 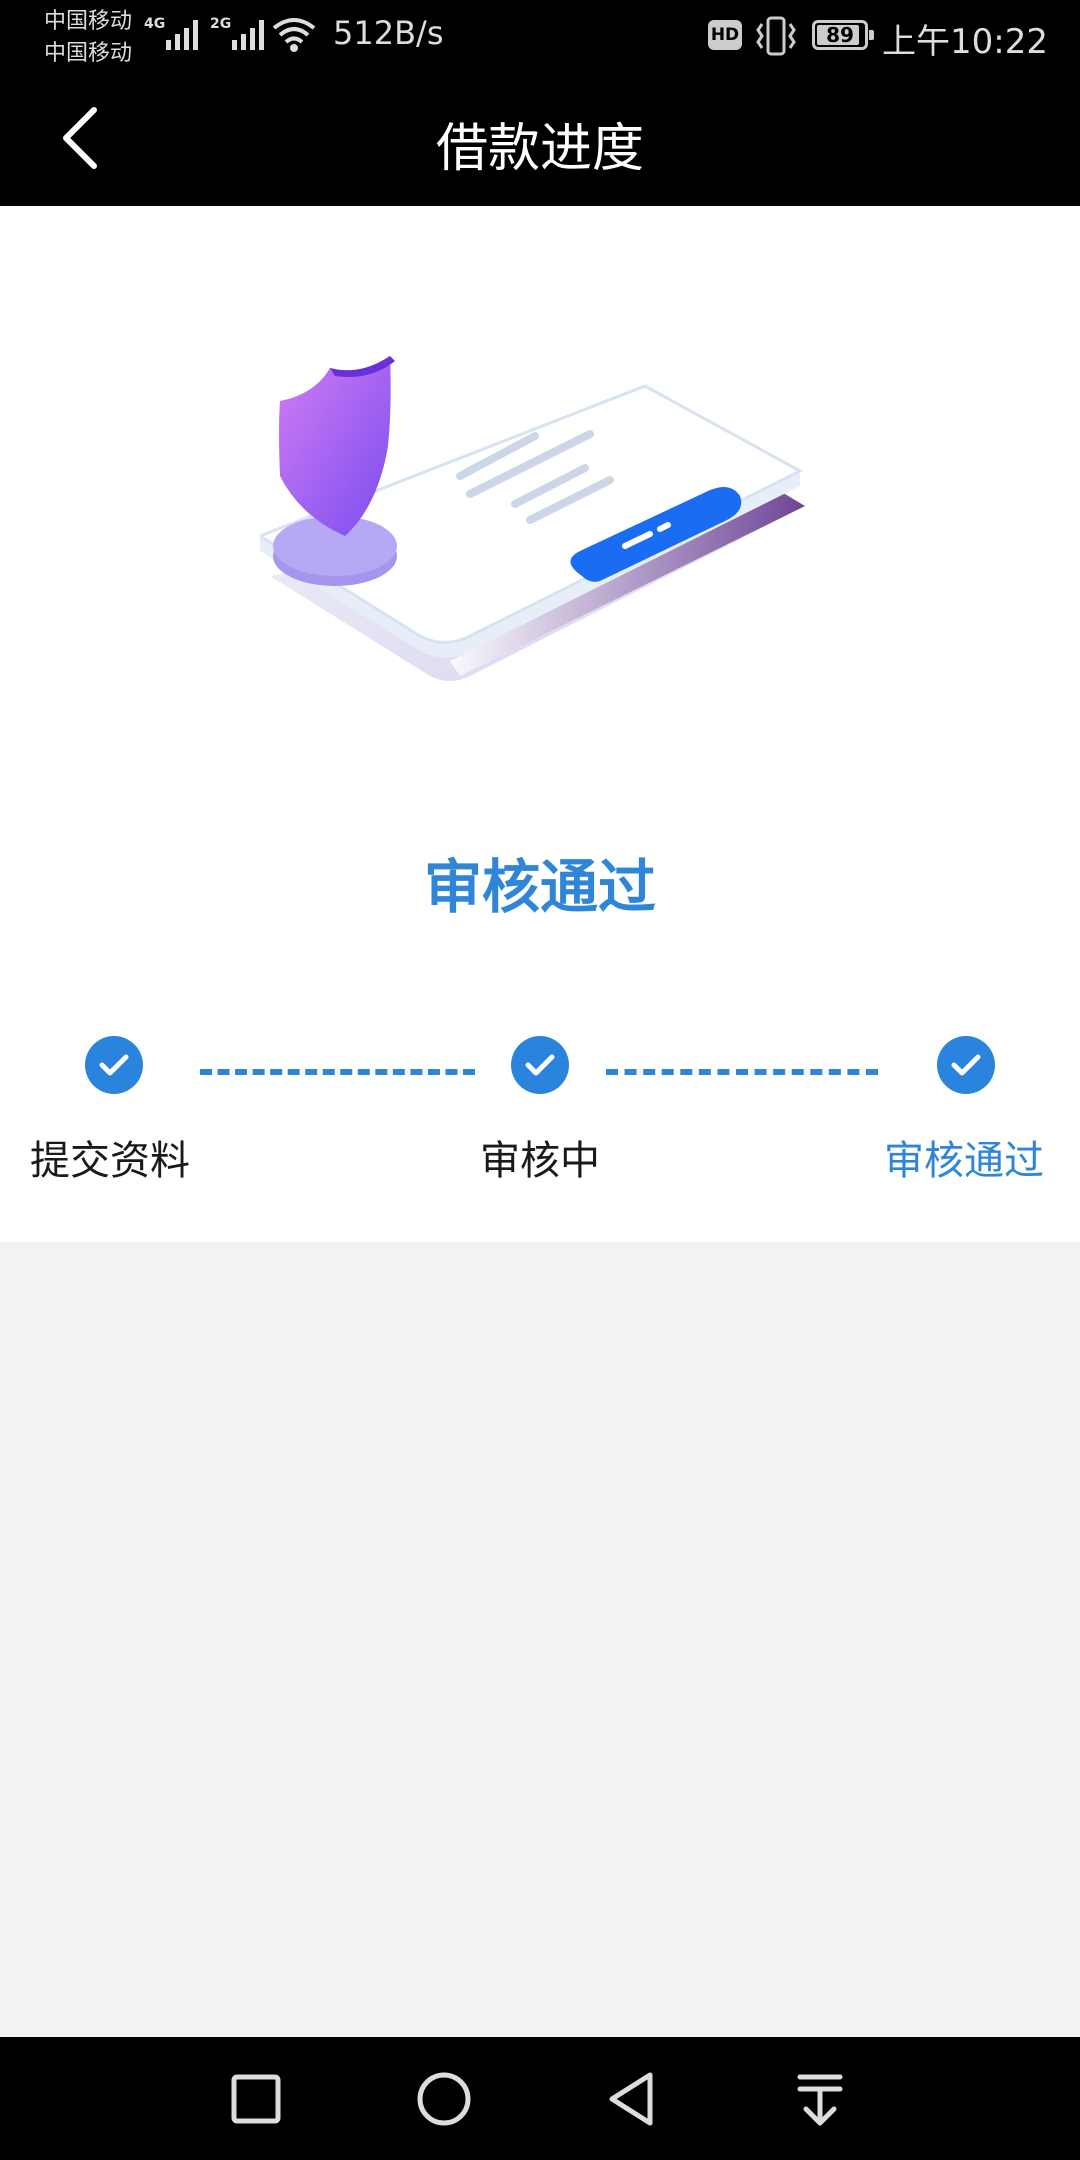 I want to click on result-title: 审核通过, so click(x=539, y=887).